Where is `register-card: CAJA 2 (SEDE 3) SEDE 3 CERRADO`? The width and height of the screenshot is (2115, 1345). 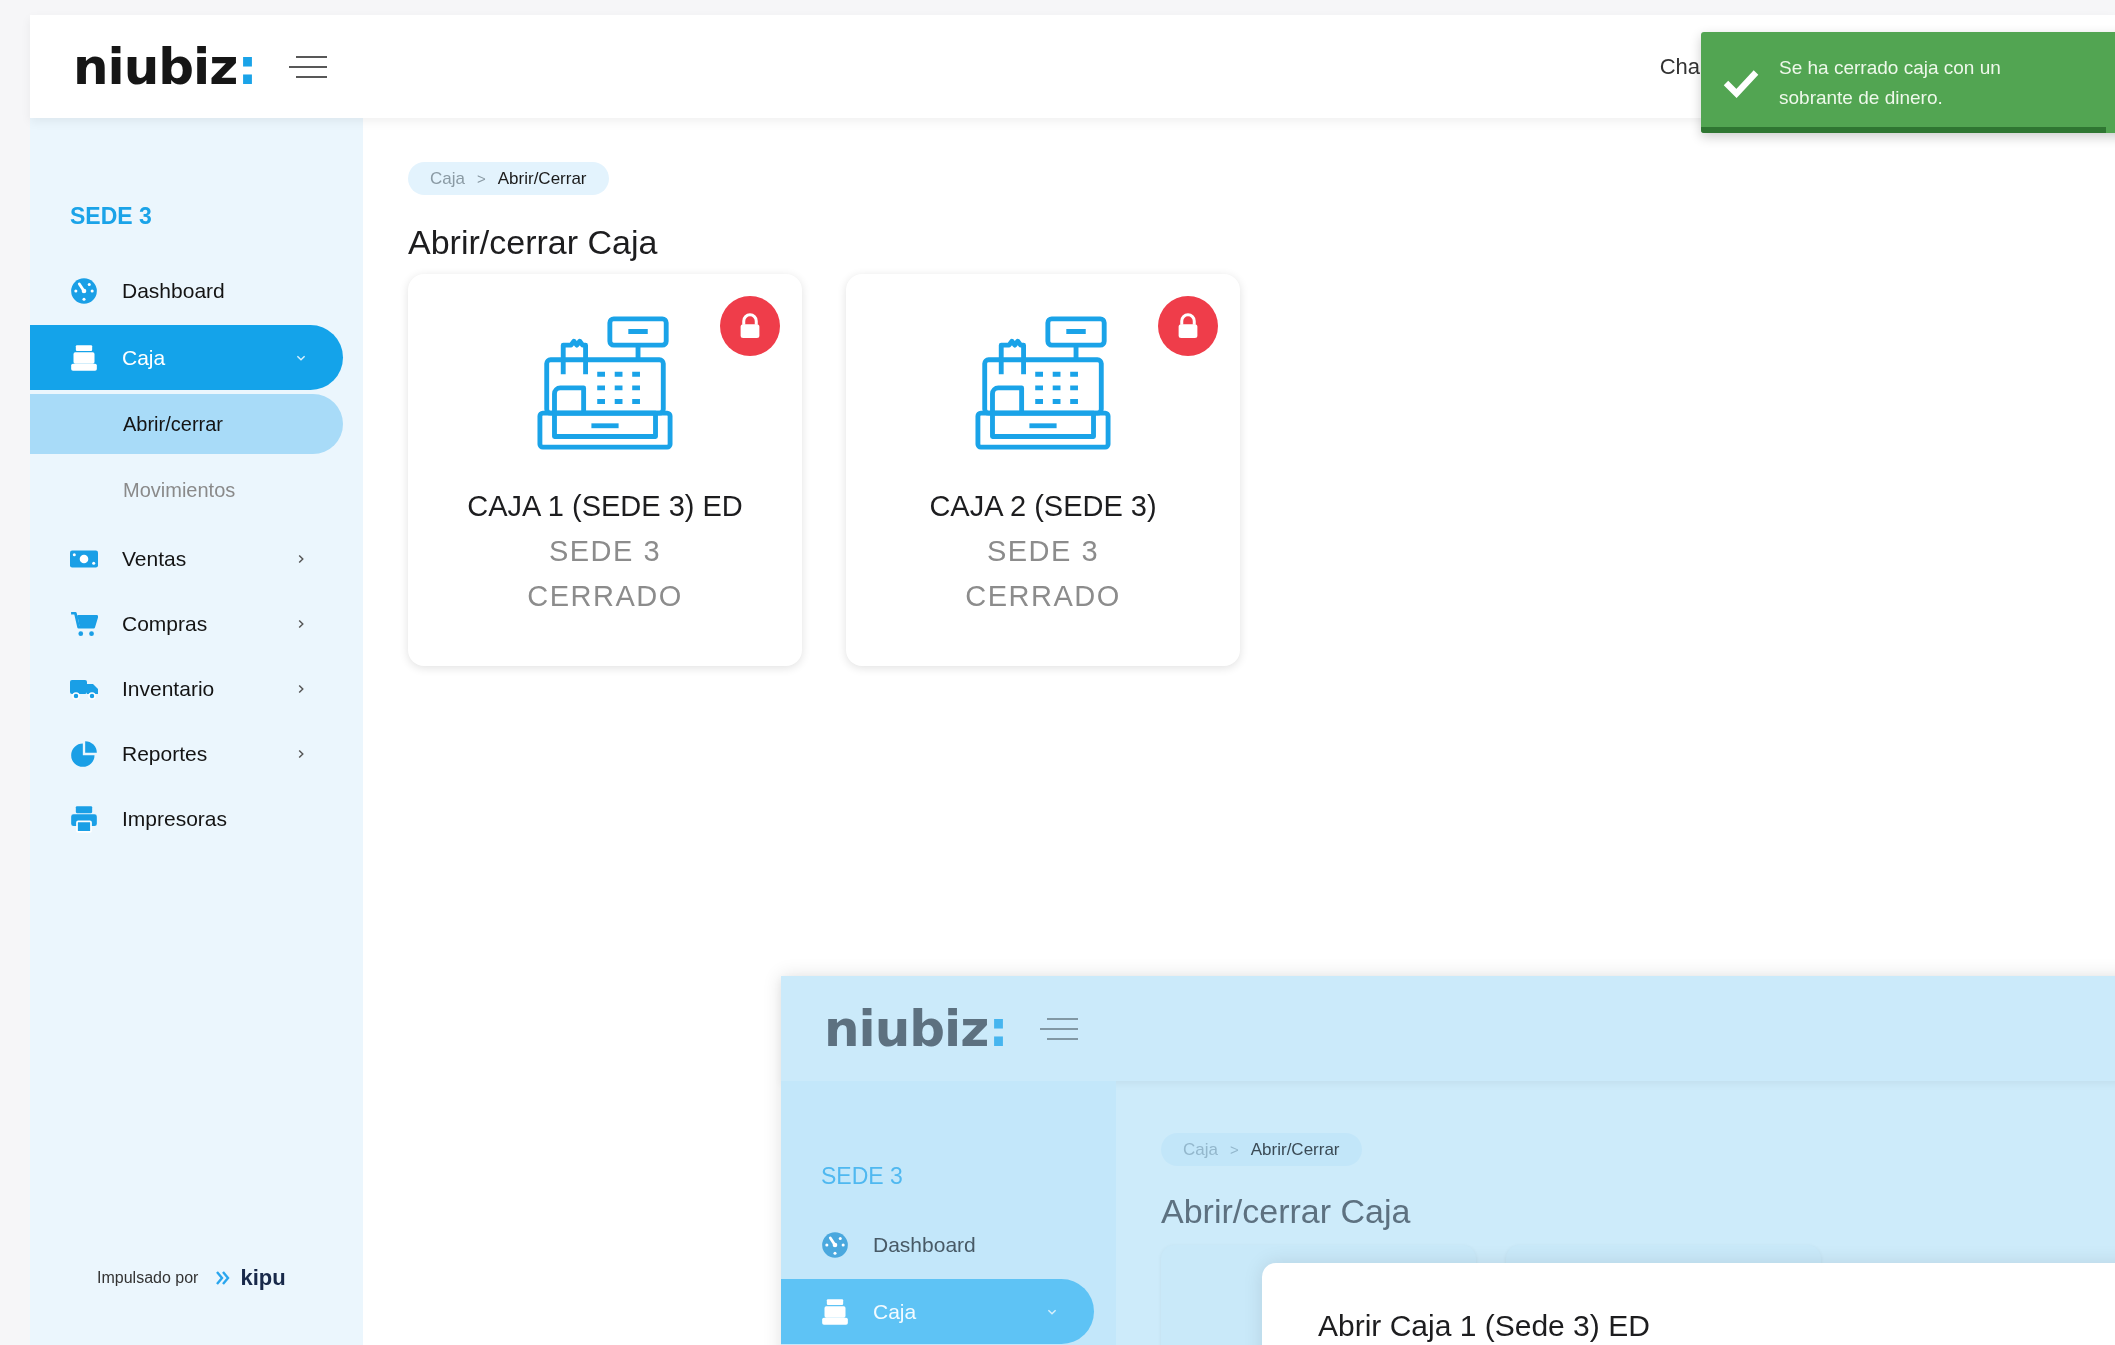
register-card: CAJA 2 (SEDE 3) SEDE 3 CERRADO is located at coordinates (1043, 470).